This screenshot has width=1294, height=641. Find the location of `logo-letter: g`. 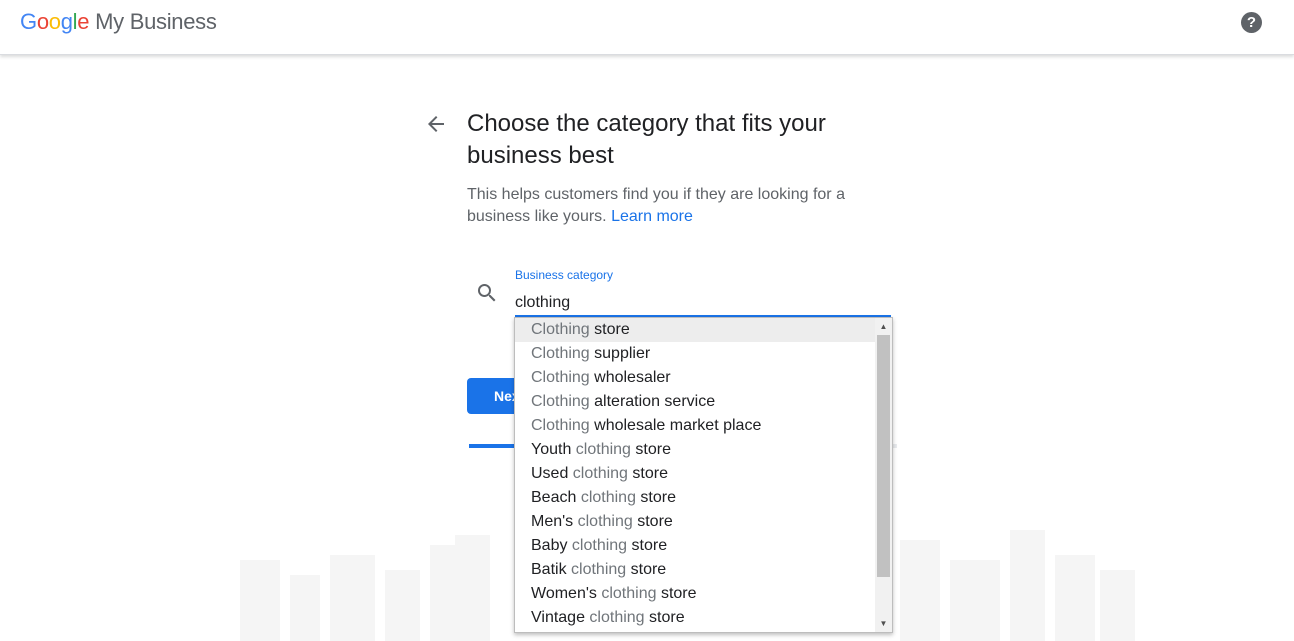

logo-letter: g is located at coordinates (66, 21).